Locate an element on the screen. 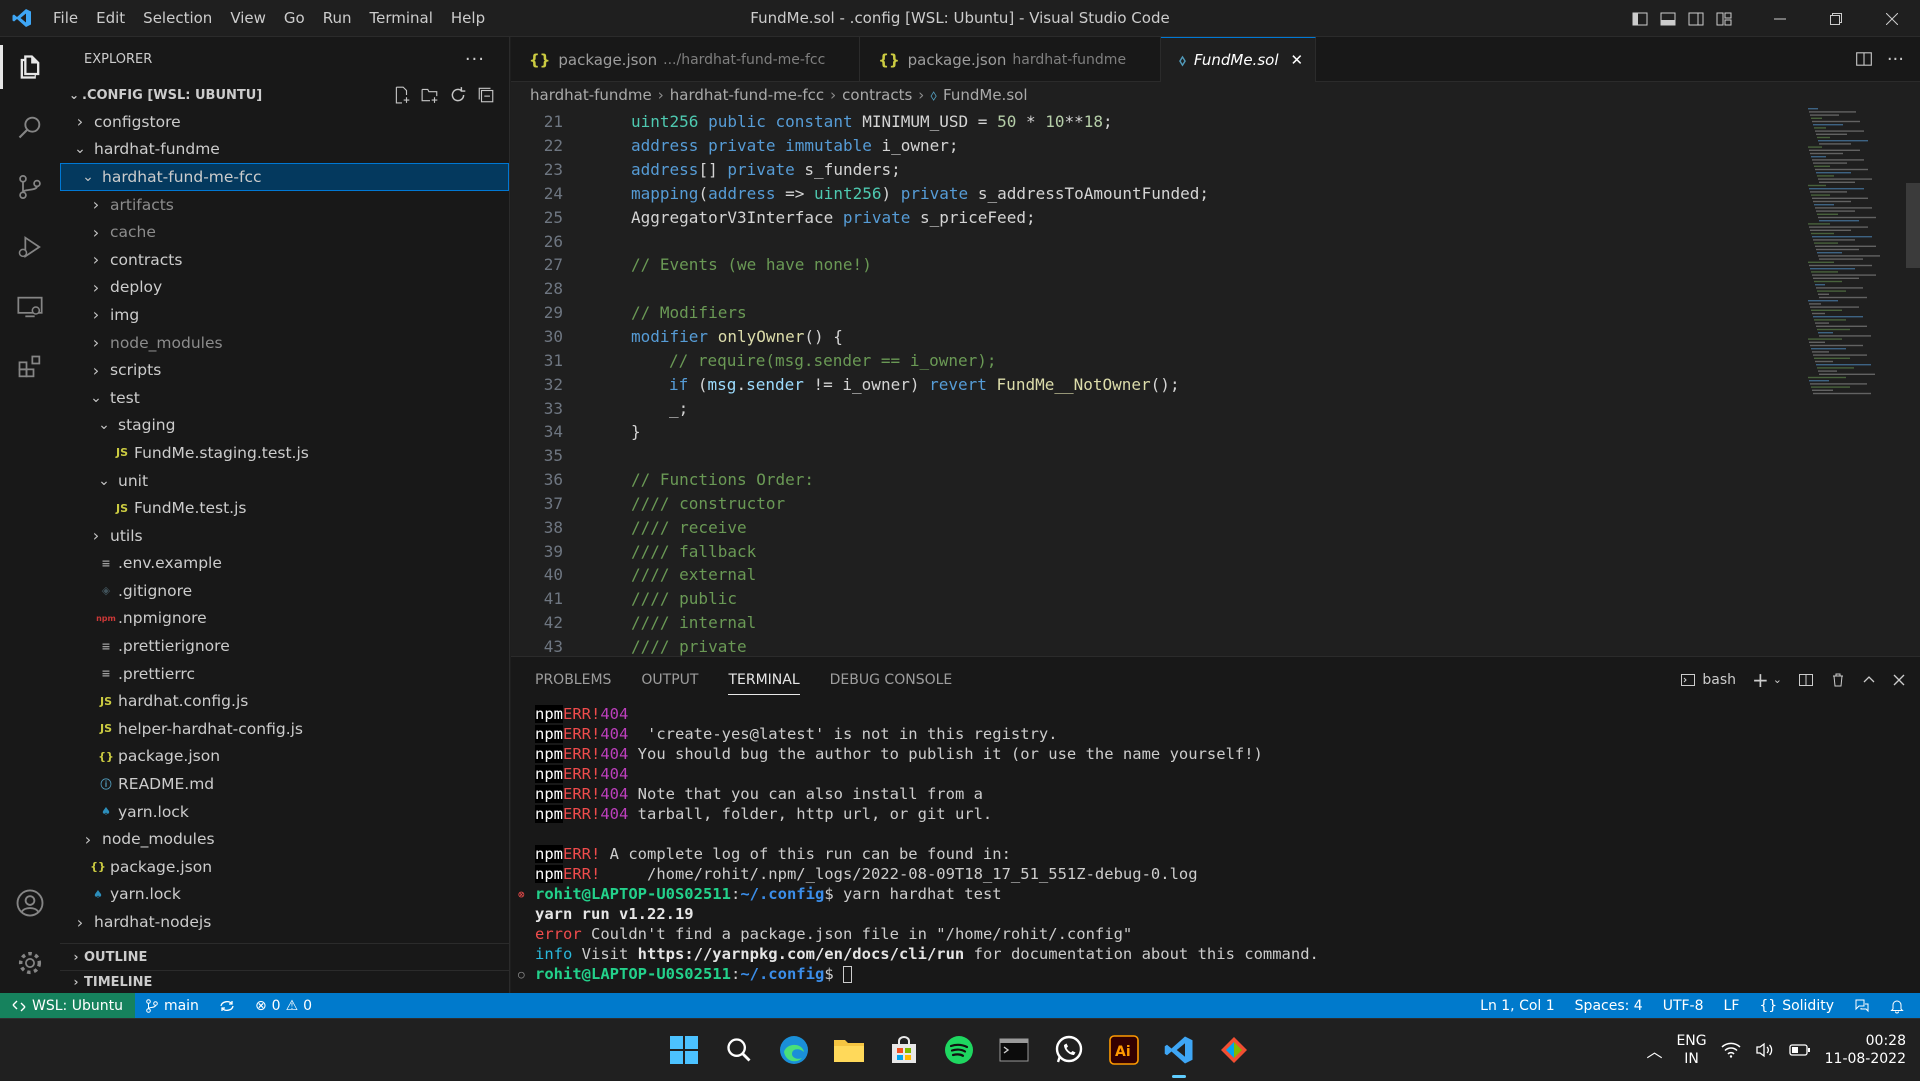 Image resolution: width=1920 pixels, height=1081 pixels. folder-row: ⌄ hardhat-fundme is located at coordinates (284, 150).